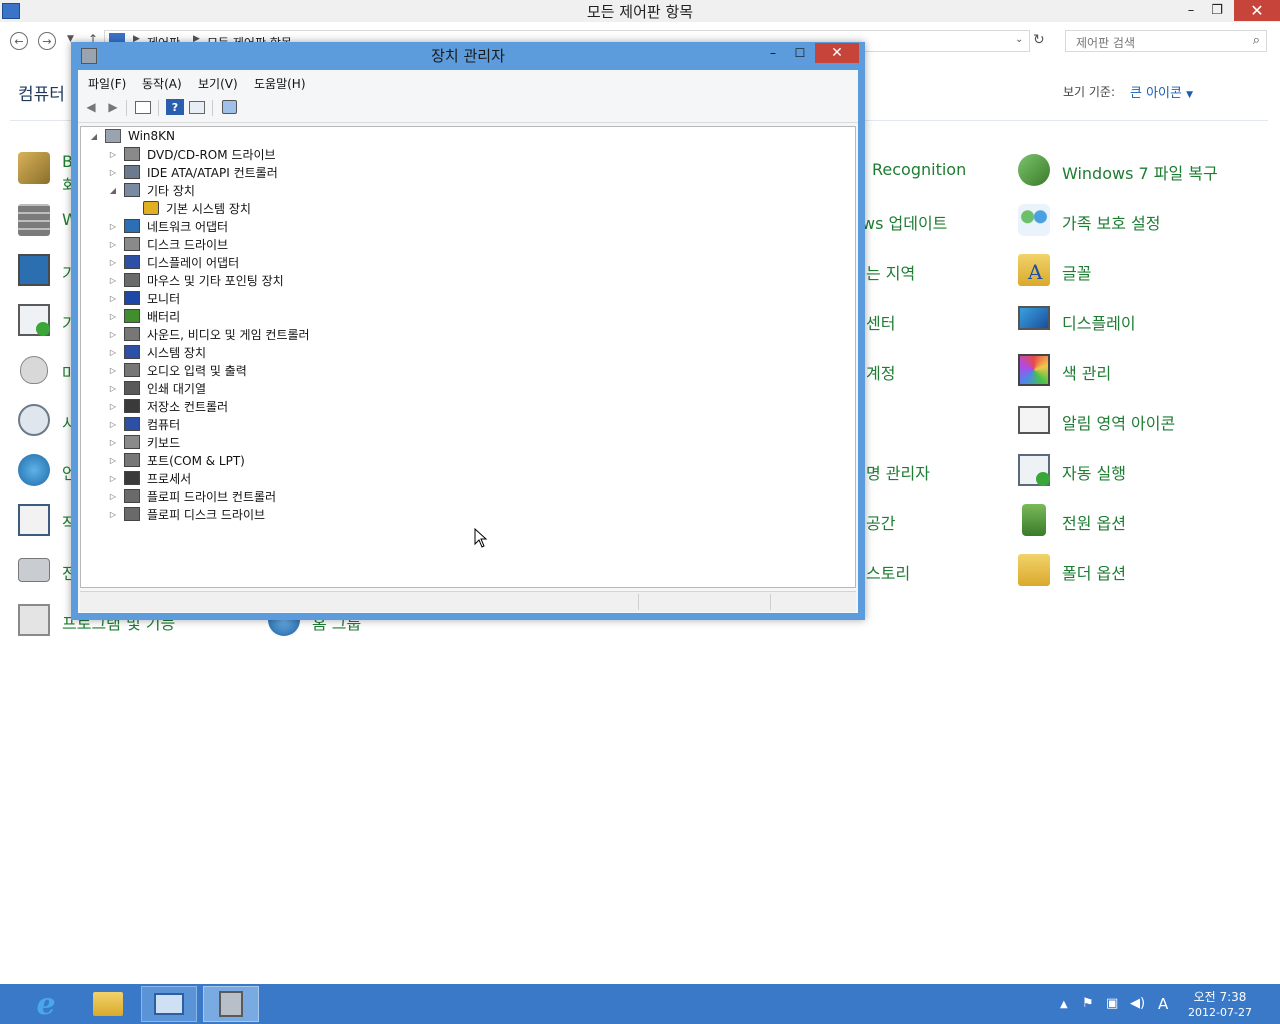  I want to click on dm-close-button: ✕, so click(837, 53).